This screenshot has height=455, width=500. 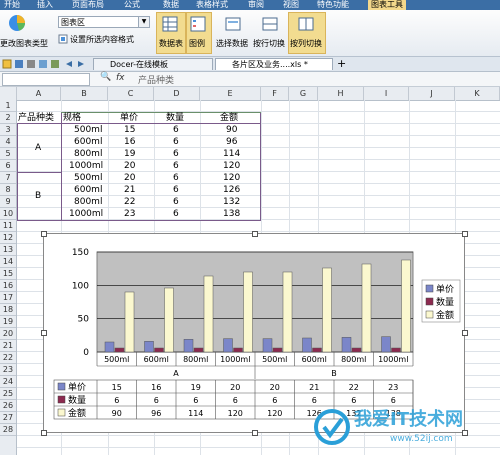 I want to click on header-qty: 数量, so click(x=175, y=118).